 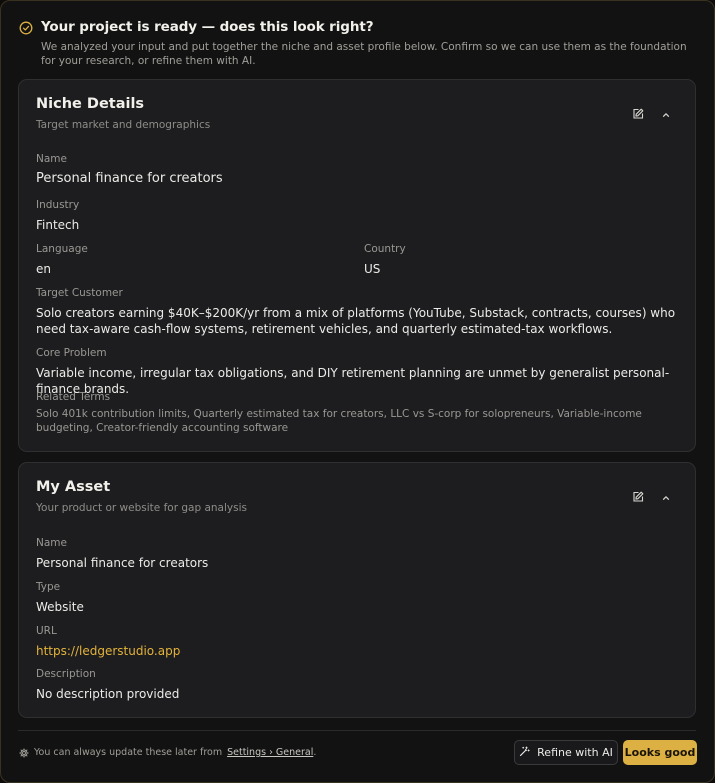 I want to click on field-label: Language, so click(x=62, y=249).